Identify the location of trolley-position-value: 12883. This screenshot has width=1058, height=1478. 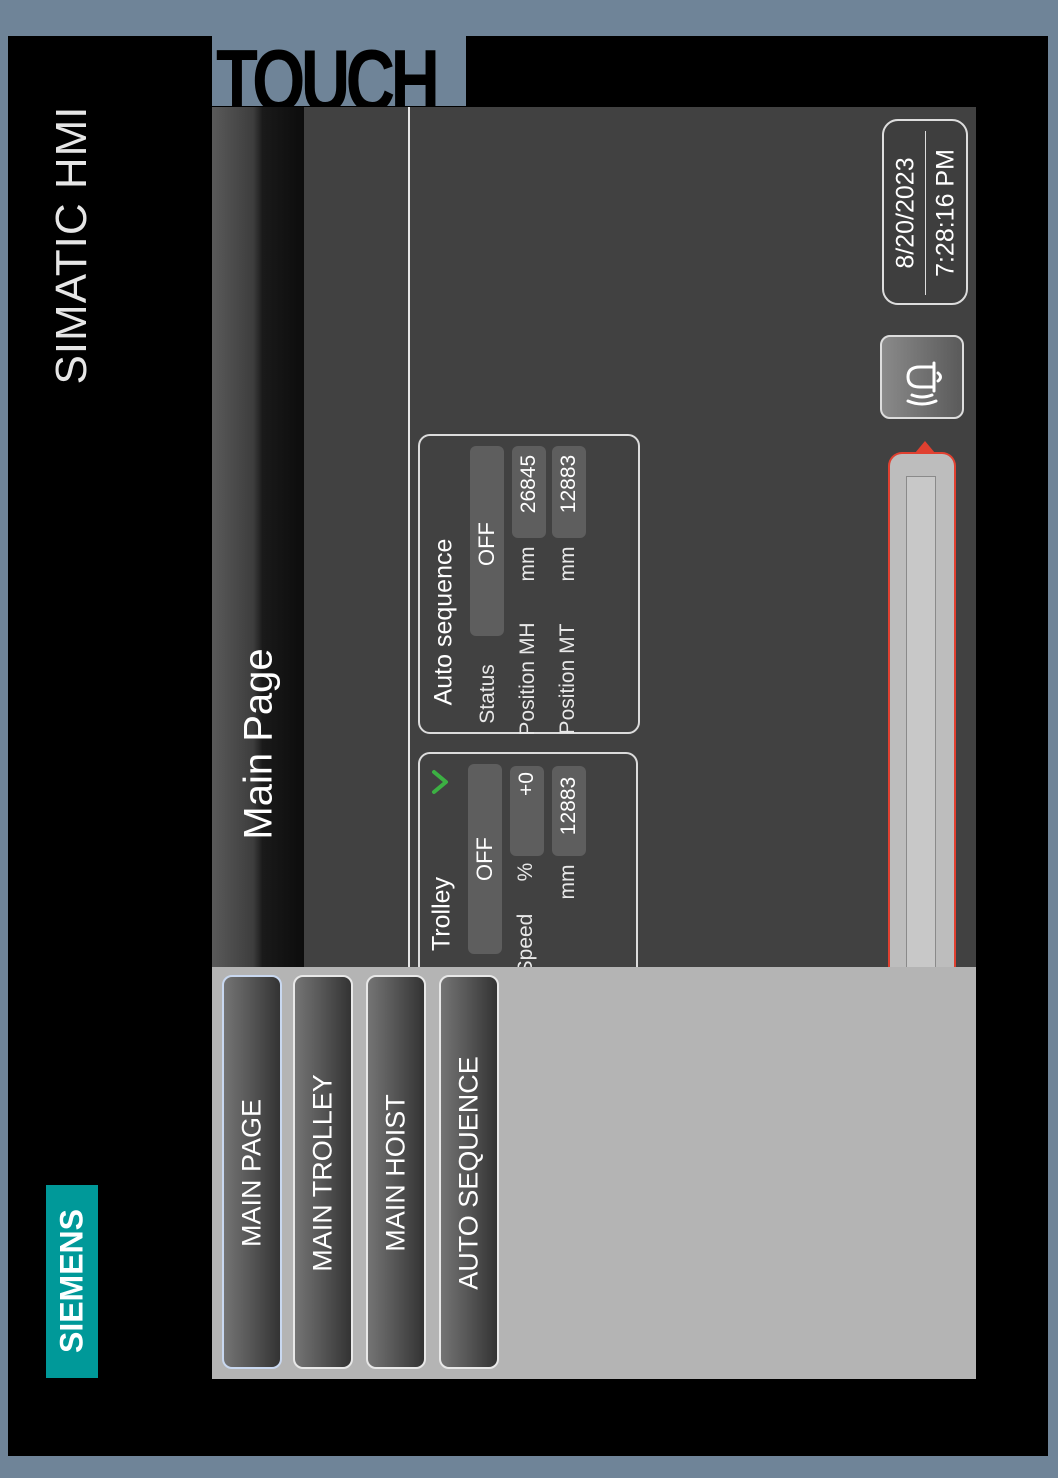
(568, 806).